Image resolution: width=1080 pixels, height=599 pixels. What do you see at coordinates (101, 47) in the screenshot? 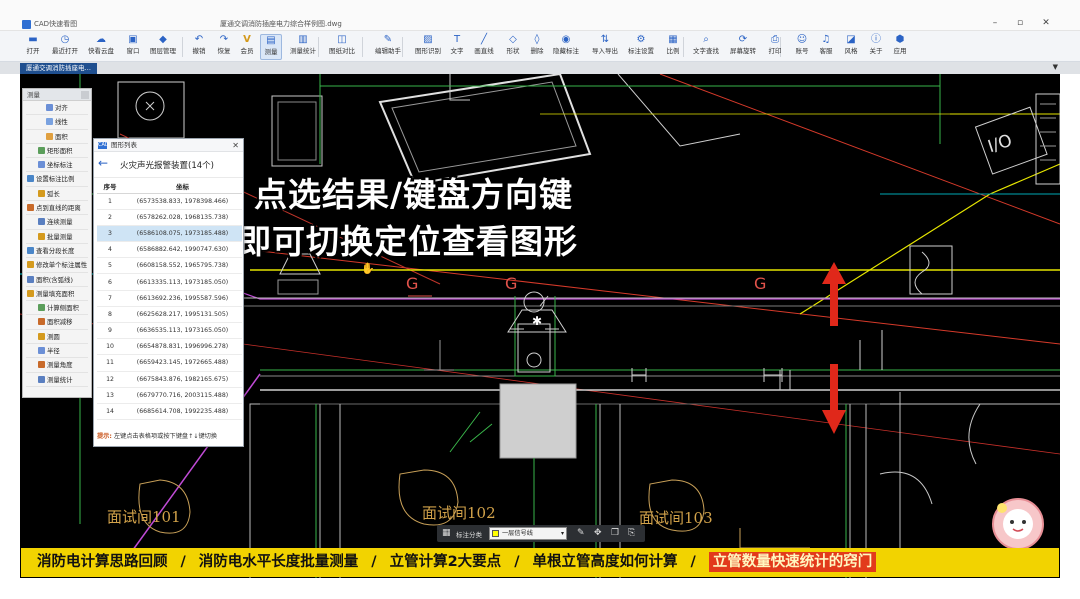
I see `ribbon-button-2: ☁ 快看云盘` at bounding box center [101, 47].